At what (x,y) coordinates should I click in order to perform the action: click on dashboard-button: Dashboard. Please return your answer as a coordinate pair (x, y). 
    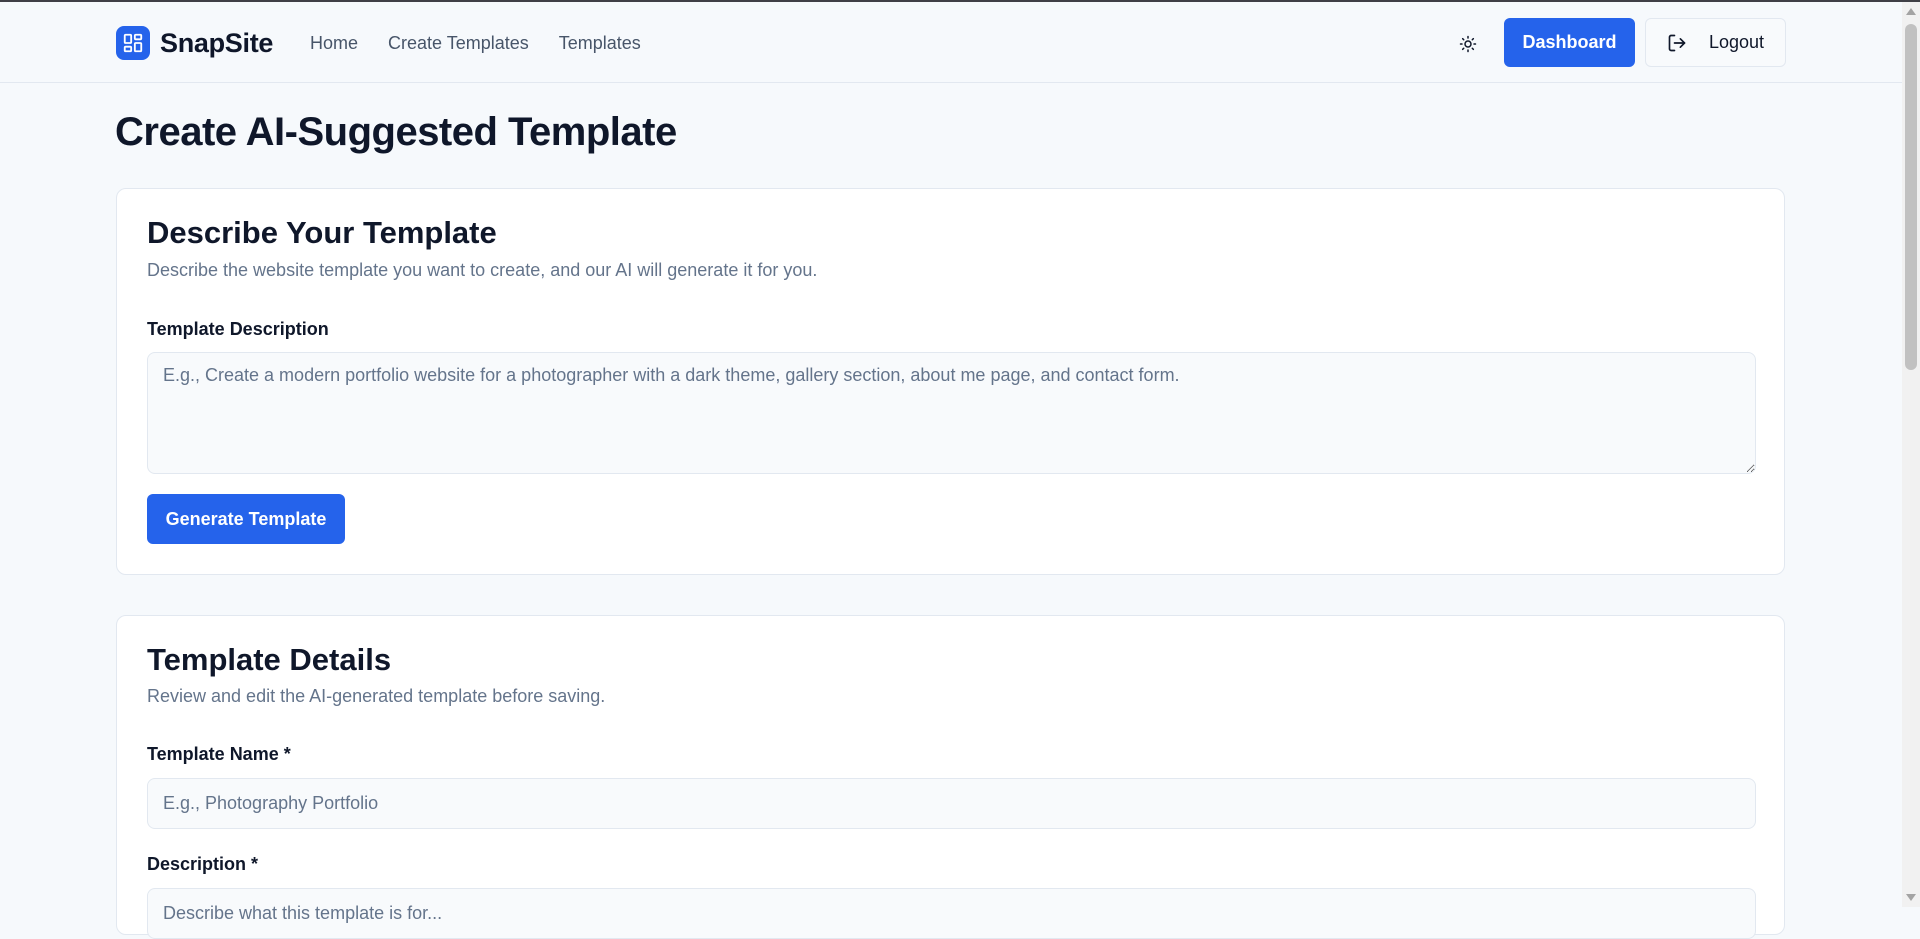
    Looking at the image, I should click on (1569, 42).